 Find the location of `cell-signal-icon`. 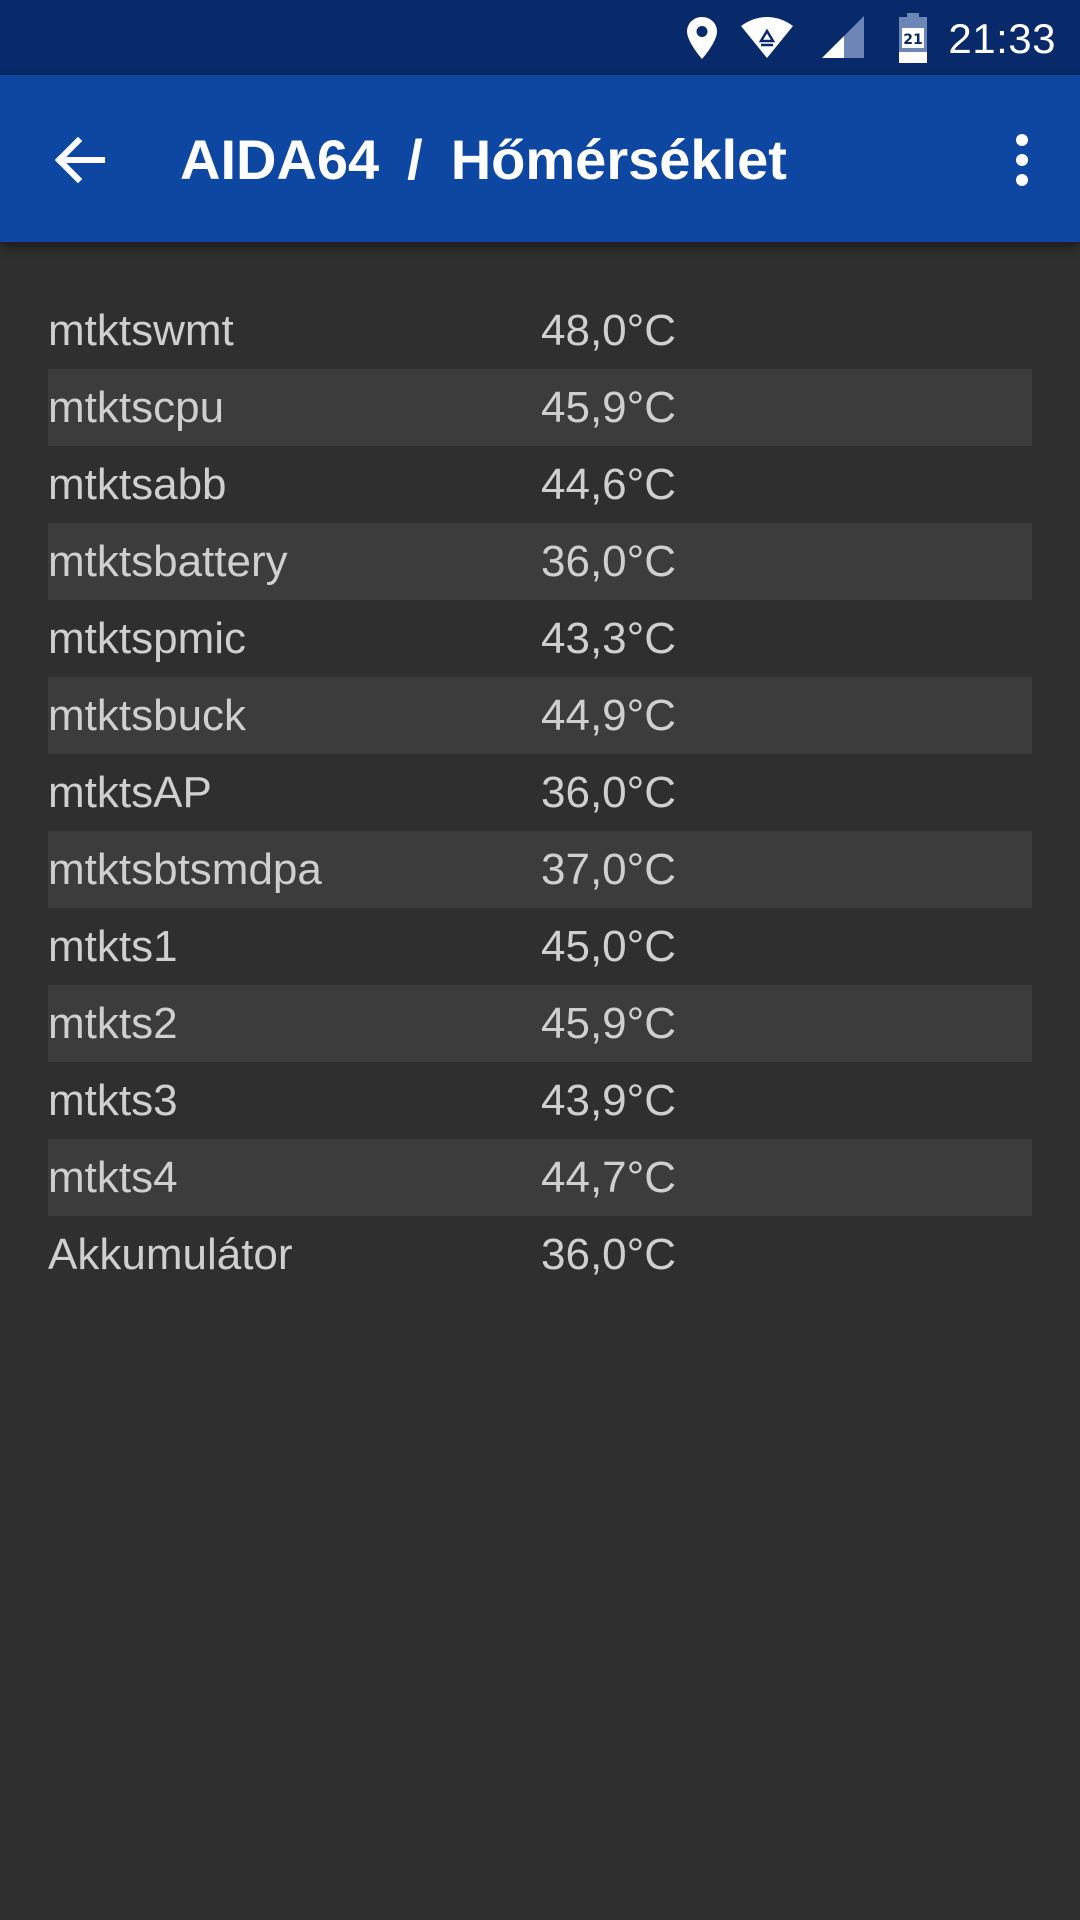

cell-signal-icon is located at coordinates (843, 37).